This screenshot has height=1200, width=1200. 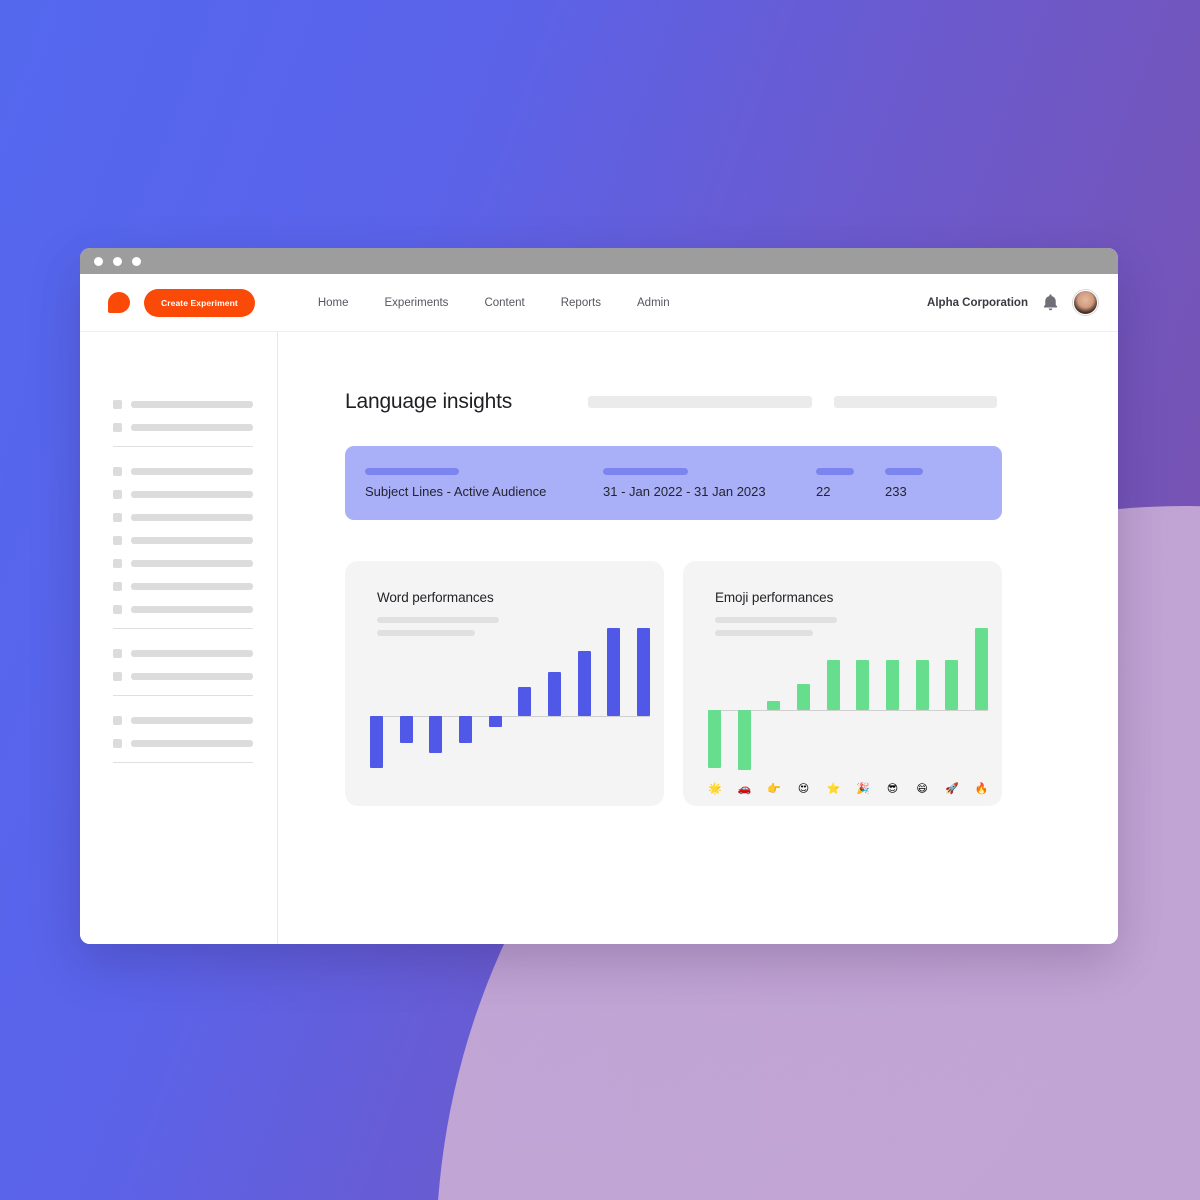 I want to click on emoji-tick-label: 🚀, so click(x=952, y=788).